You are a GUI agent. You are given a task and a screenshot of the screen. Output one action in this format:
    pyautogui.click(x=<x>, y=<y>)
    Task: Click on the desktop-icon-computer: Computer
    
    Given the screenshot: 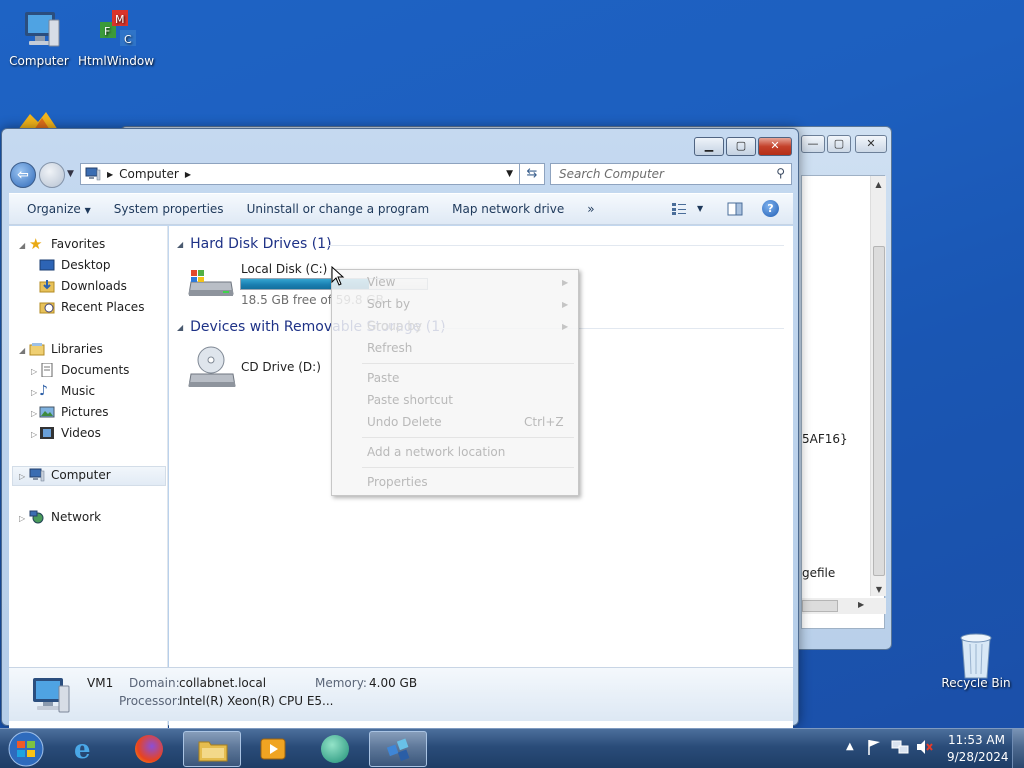 What is the action you would take?
    pyautogui.click(x=39, y=38)
    